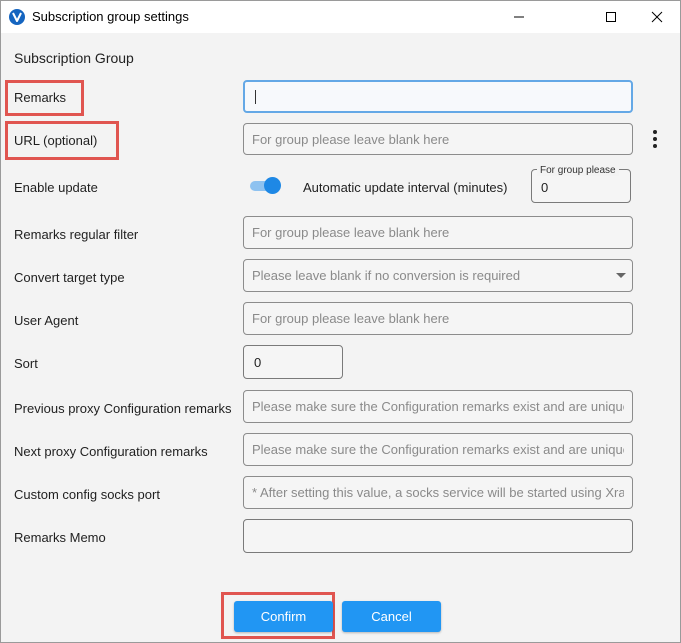 The image size is (681, 643). Describe the element at coordinates (69, 277) in the screenshot. I see `convert-target-label: Convert target type` at that location.